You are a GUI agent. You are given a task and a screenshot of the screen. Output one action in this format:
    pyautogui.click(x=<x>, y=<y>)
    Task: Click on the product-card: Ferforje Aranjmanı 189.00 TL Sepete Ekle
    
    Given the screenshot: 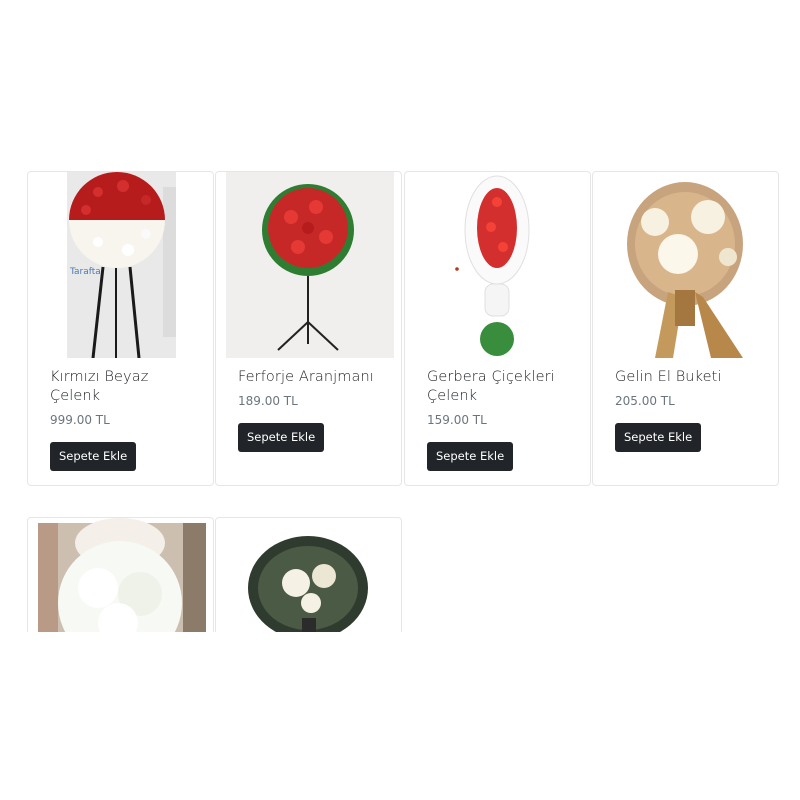 What is the action you would take?
    pyautogui.click(x=308, y=328)
    